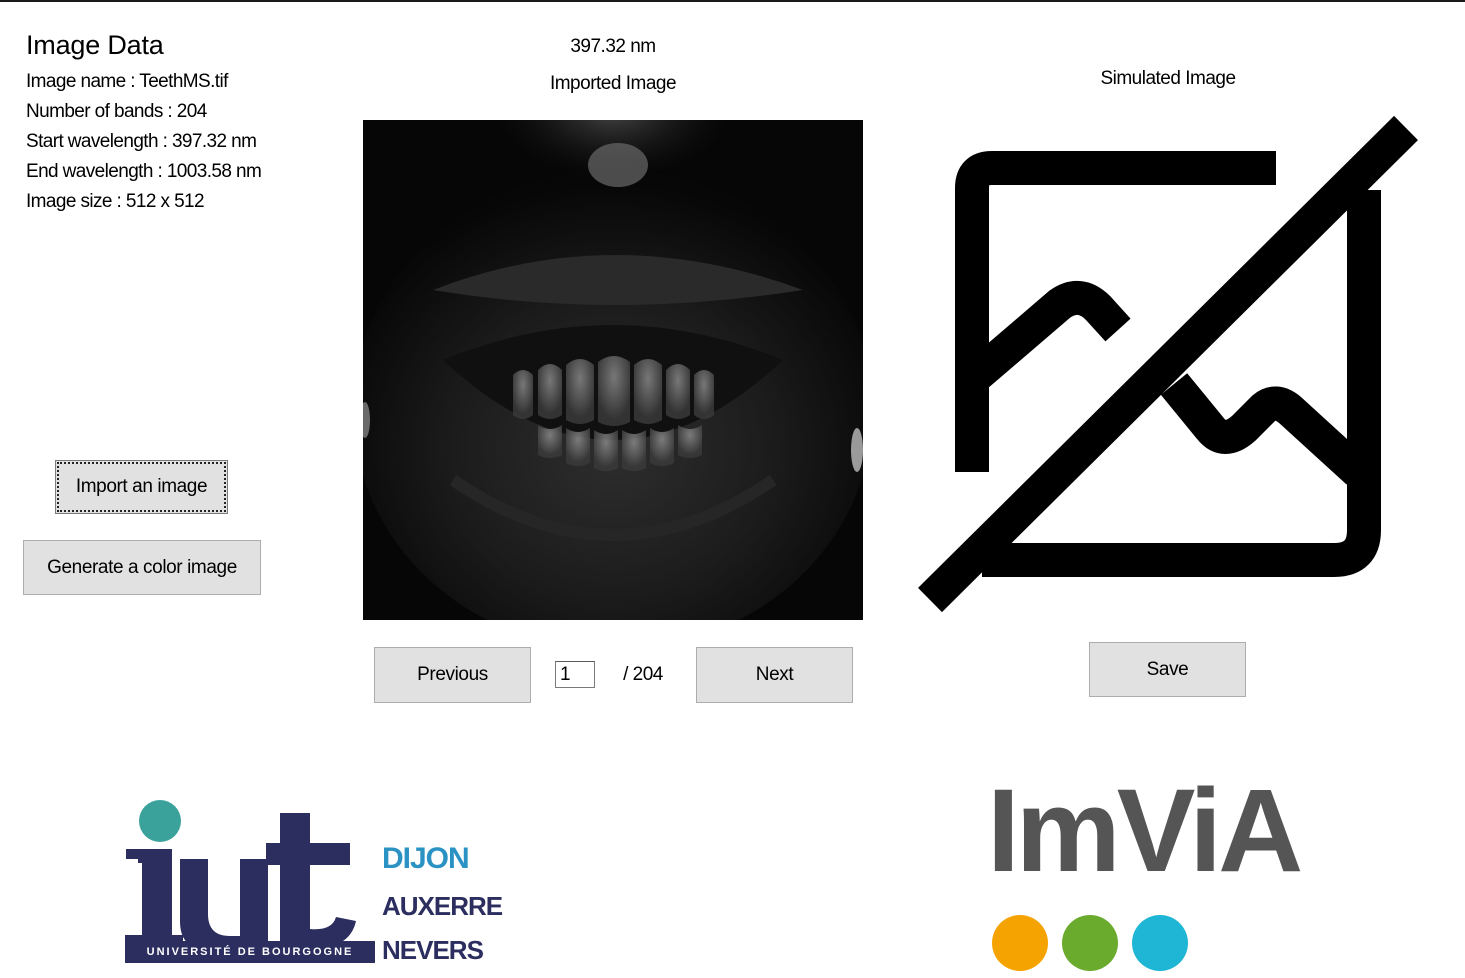  Describe the element at coordinates (144, 171) in the screenshot. I see `end-wavelength-text: End wavelength : 1003.58 nm` at that location.